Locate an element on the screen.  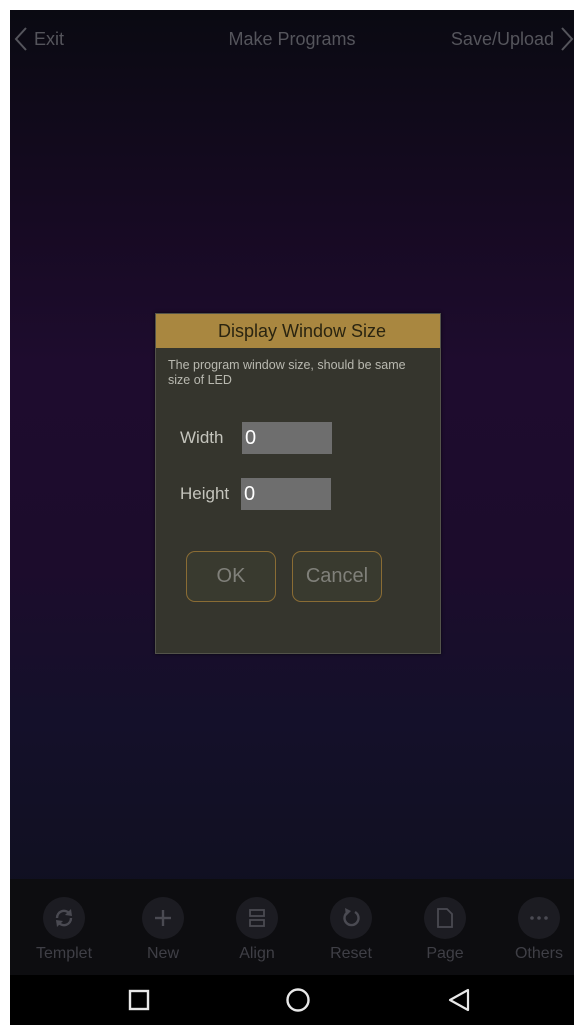
reset-button: Reset is located at coordinates (351, 930).